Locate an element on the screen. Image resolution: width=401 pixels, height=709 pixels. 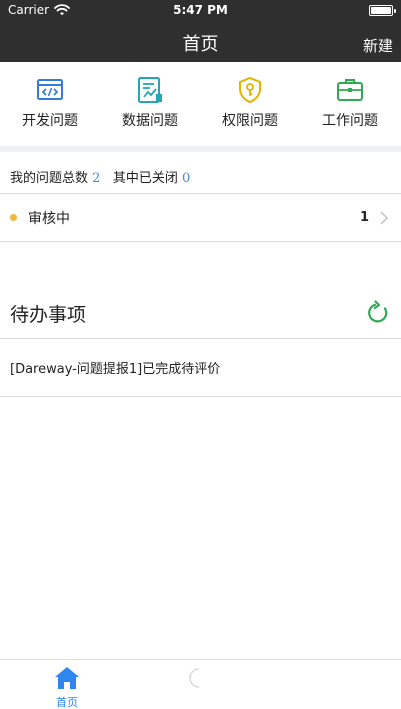
data-chart-icon is located at coordinates (150, 90).